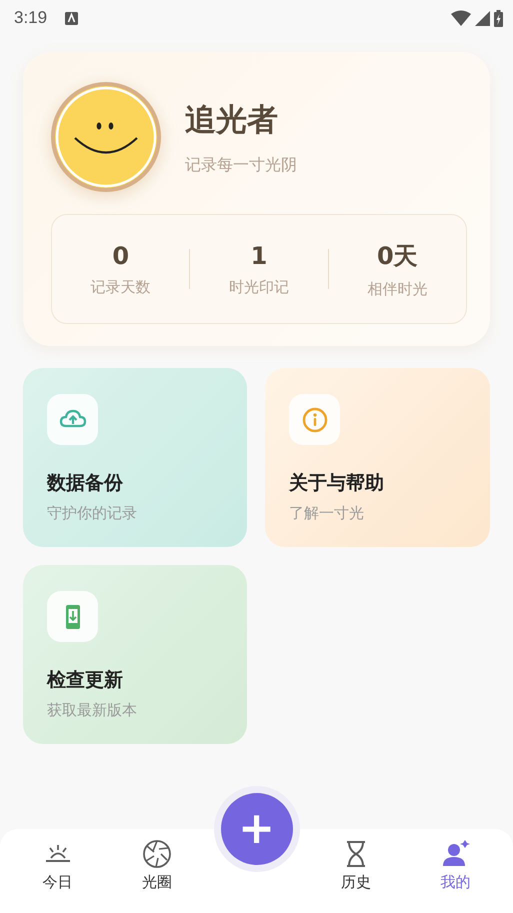 Image resolution: width=513 pixels, height=913 pixels. Describe the element at coordinates (92, 513) in the screenshot. I see `card-subtitle: 守护你的记录` at that location.